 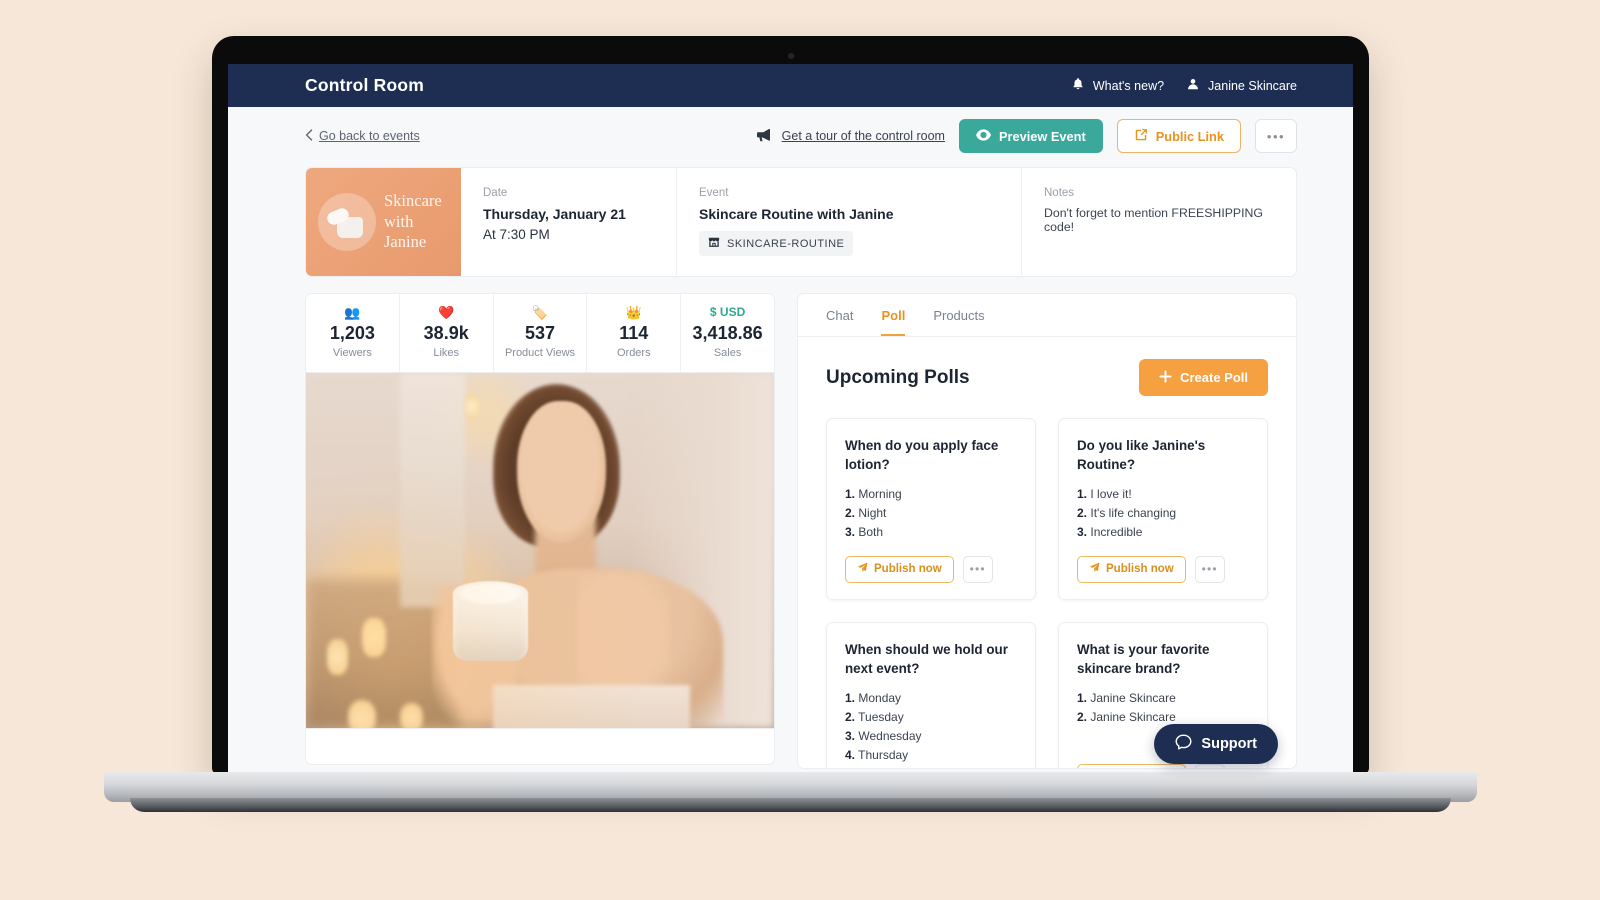 I want to click on event-date-column: Date Thursday, January 21 At 7:30 PM, so click(x=568, y=222).